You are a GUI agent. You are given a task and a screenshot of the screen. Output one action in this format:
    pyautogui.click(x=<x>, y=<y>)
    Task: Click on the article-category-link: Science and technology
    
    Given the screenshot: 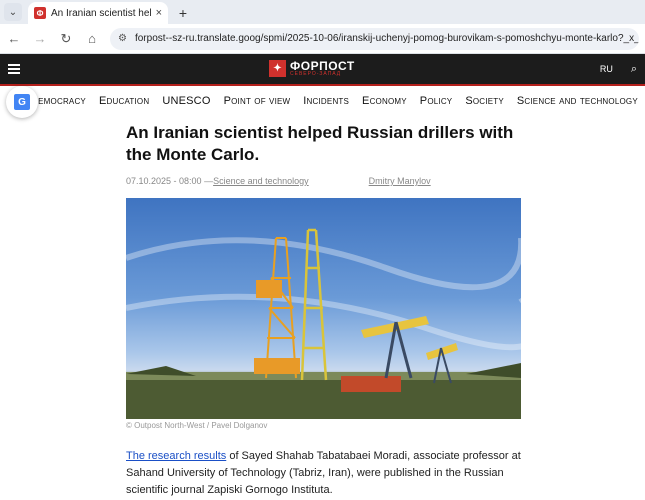 What is the action you would take?
    pyautogui.click(x=261, y=181)
    